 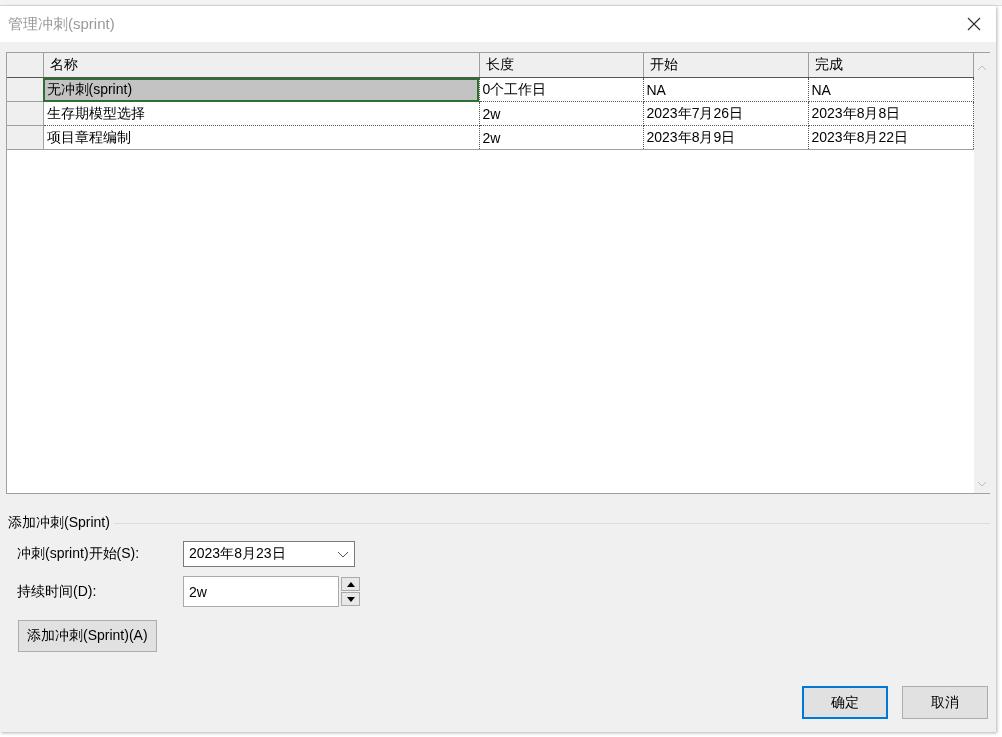 What do you see at coordinates (58, 523) in the screenshot?
I see `group-title: 添加冲刺(Sprint)` at bounding box center [58, 523].